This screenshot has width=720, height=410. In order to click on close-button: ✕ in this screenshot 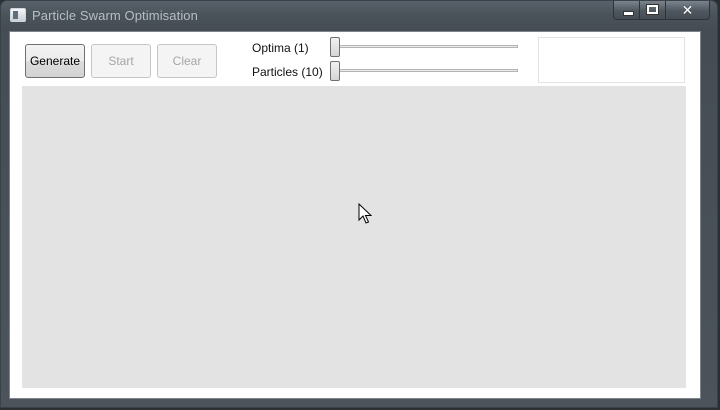, I will do `click(688, 10)`.